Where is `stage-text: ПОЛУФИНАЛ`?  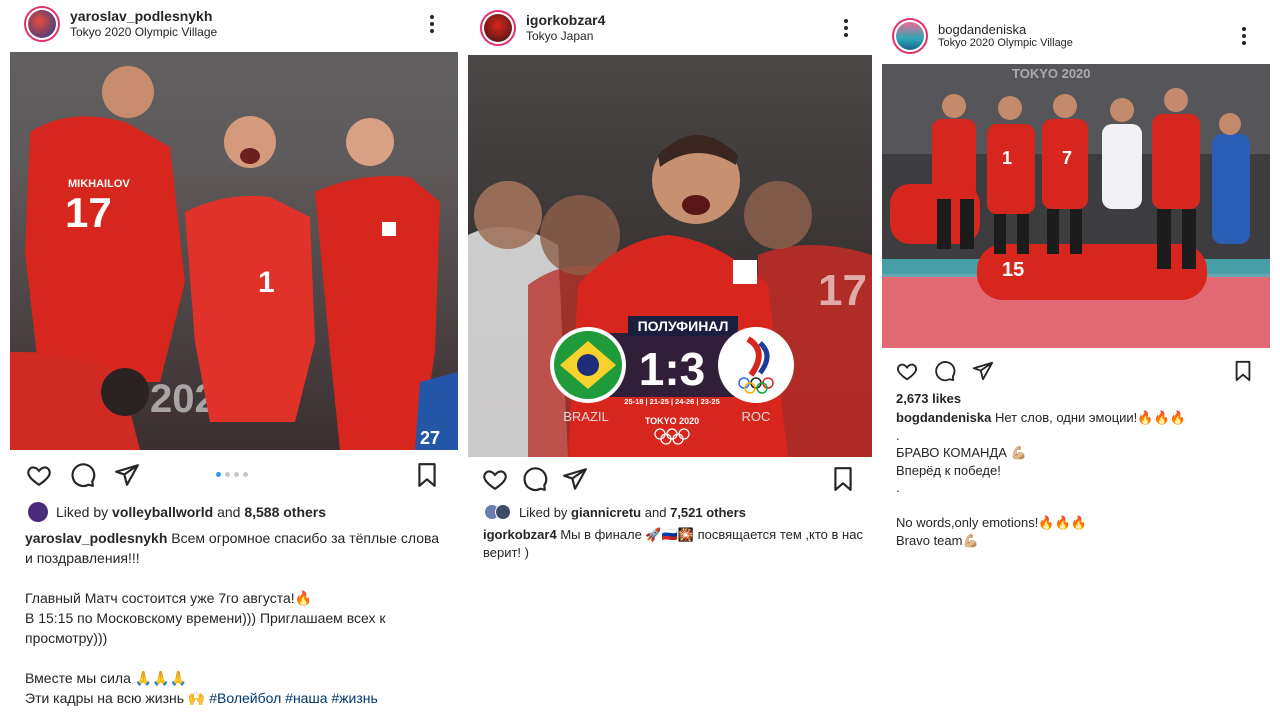
stage-text: ПОЛУФИНАЛ is located at coordinates (683, 326).